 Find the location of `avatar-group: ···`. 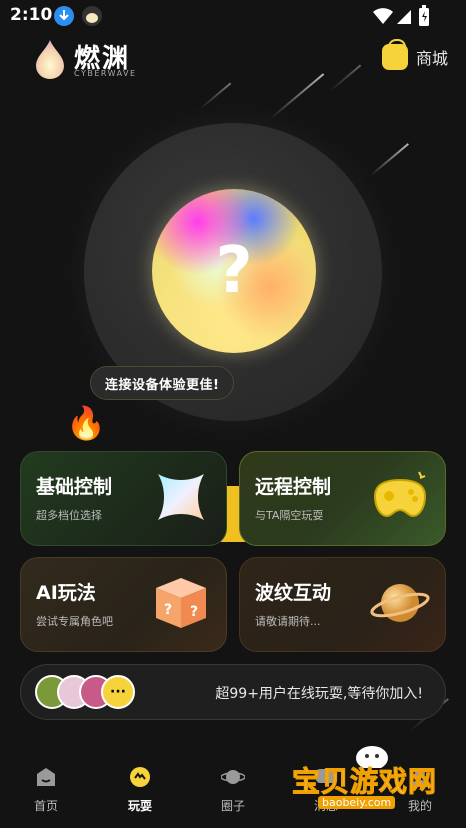

avatar-group: ··· is located at coordinates (95, 693).